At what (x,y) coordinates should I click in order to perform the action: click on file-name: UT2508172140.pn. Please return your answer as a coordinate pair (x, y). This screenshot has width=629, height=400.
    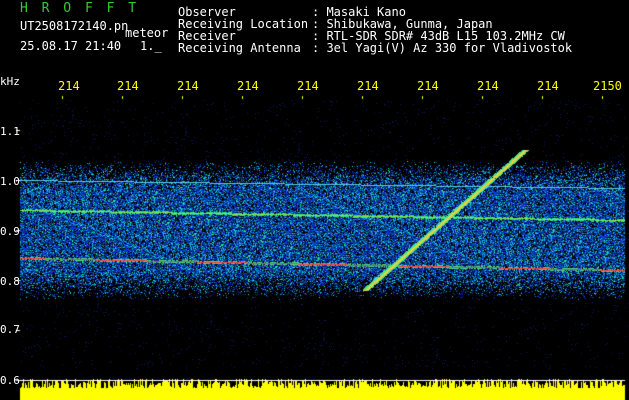
    Looking at the image, I should click on (74, 26).